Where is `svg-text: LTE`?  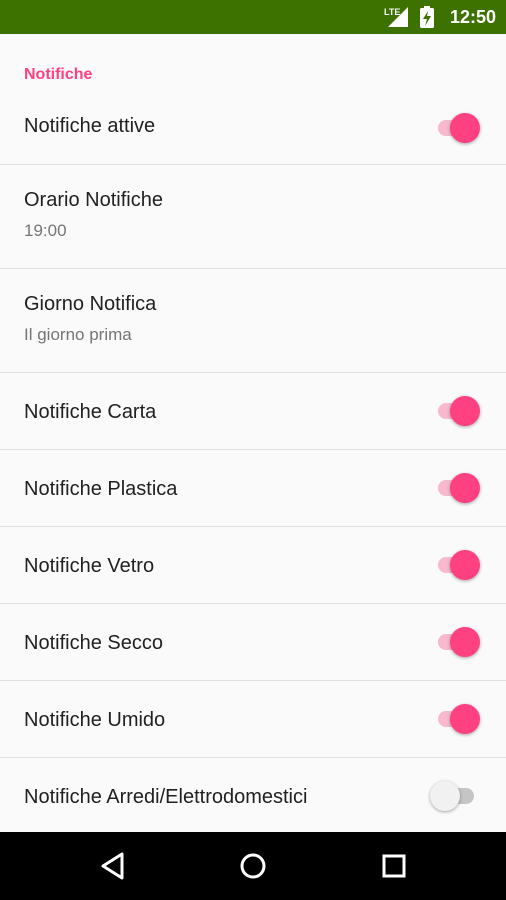 svg-text: LTE is located at coordinates (392, 12).